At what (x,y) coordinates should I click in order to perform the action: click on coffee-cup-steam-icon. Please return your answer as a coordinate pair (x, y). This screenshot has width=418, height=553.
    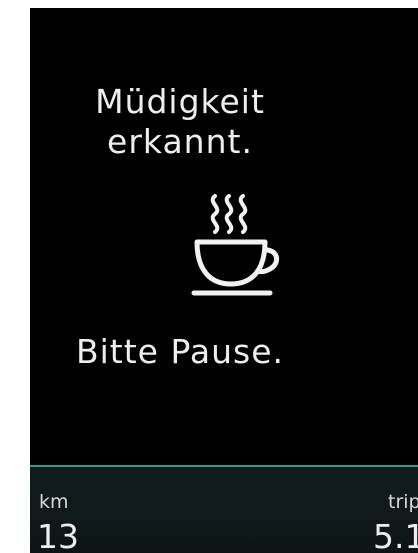
    Looking at the image, I should click on (235, 245).